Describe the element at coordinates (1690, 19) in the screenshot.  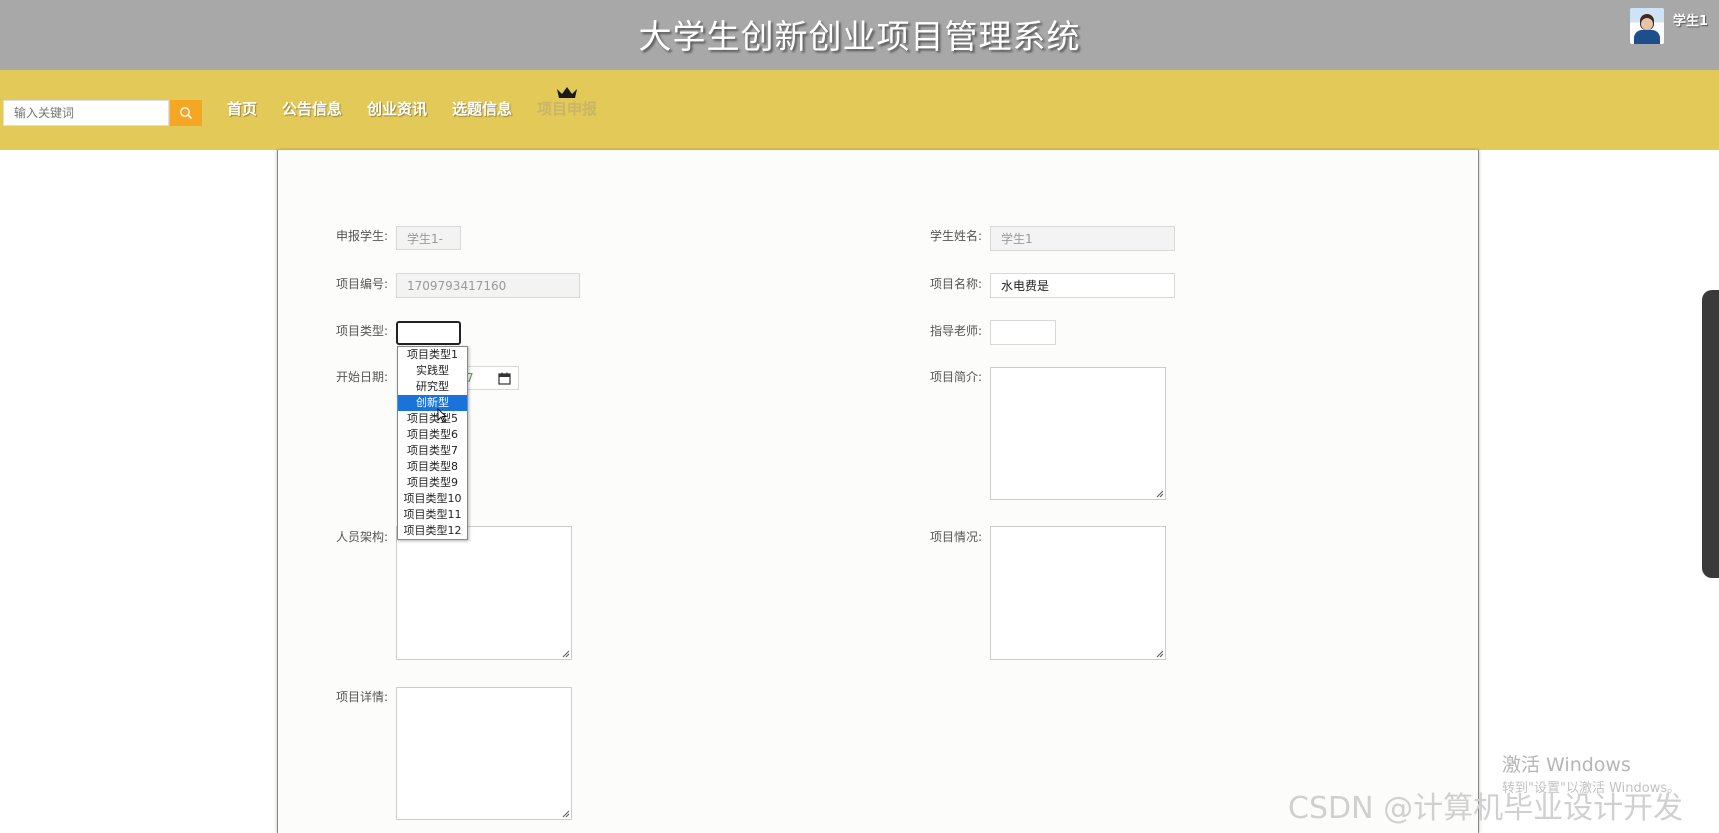
I see `user-name: 学生1` at that location.